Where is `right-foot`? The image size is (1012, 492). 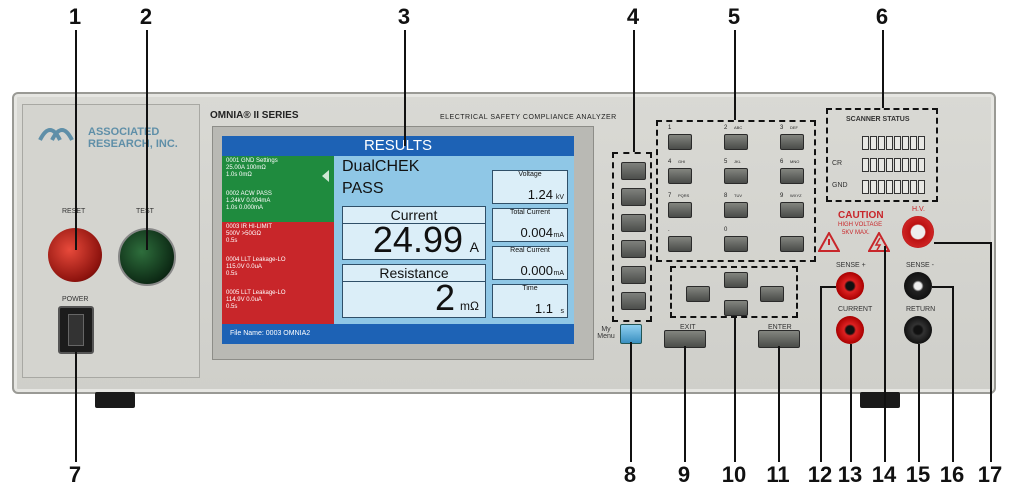 right-foot is located at coordinates (880, 400).